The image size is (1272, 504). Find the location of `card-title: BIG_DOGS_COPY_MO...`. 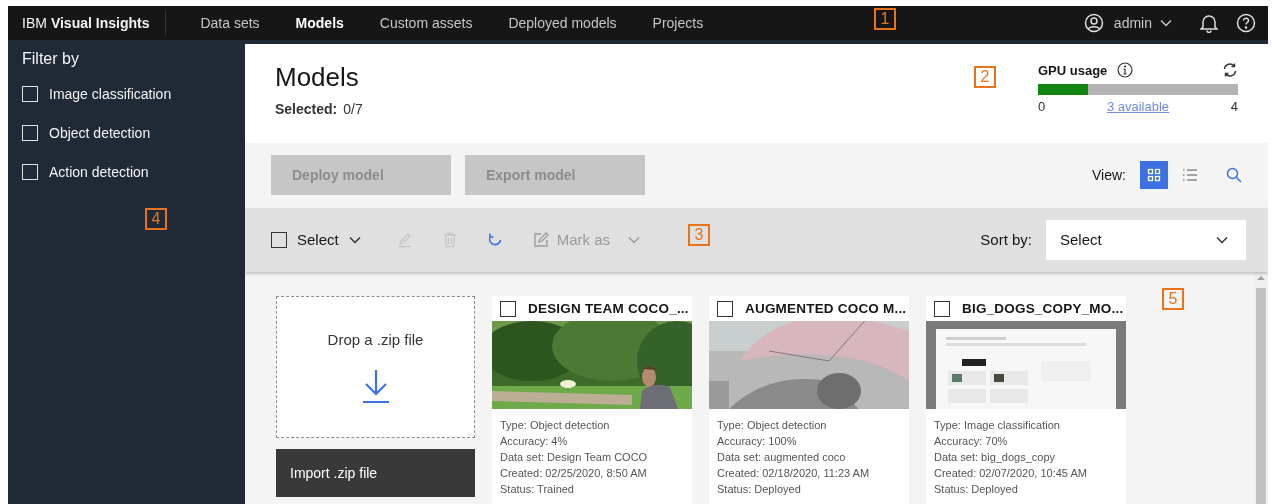

card-title: BIG_DOGS_COPY_MO... is located at coordinates (1043, 308).